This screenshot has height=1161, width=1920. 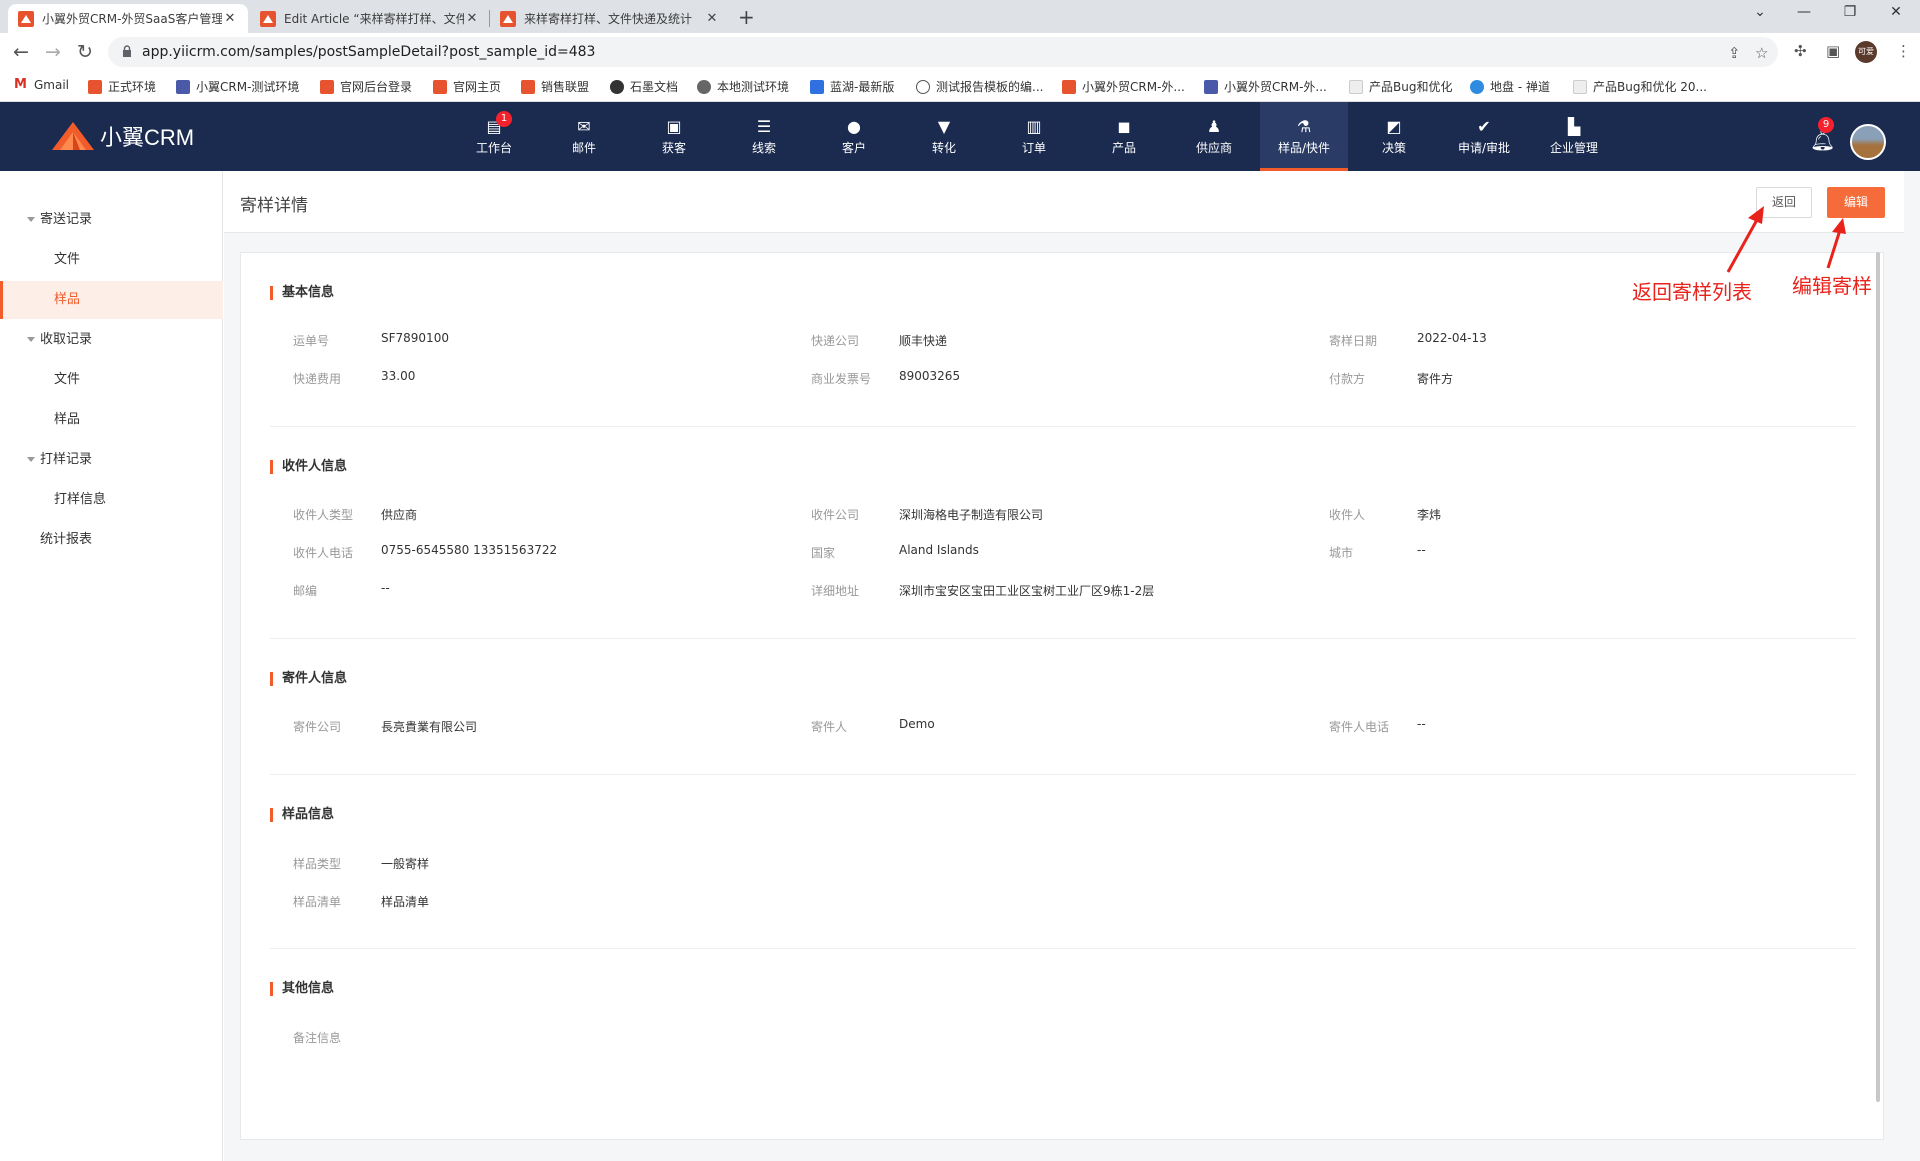 What do you see at coordinates (764, 136) in the screenshot?
I see `nav-leads: ☰ 线索` at bounding box center [764, 136].